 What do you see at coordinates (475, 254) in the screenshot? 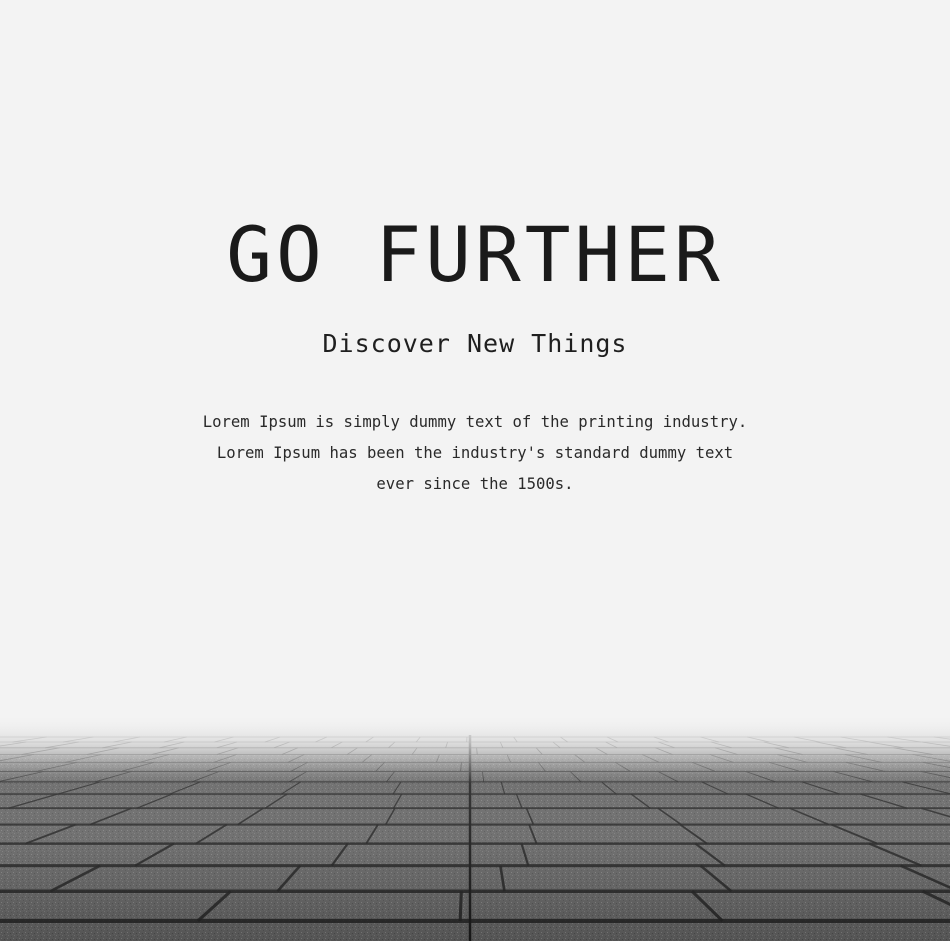
I see `hero-title: GO FURTHER` at bounding box center [475, 254].